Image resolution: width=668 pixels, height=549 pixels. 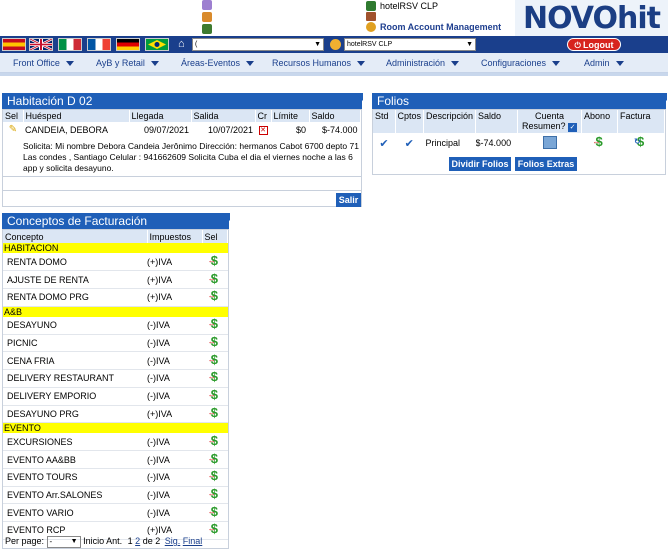 What do you see at coordinates (218, 63) in the screenshot?
I see `menu-areas-eventos: Áreas-Eventos` at bounding box center [218, 63].